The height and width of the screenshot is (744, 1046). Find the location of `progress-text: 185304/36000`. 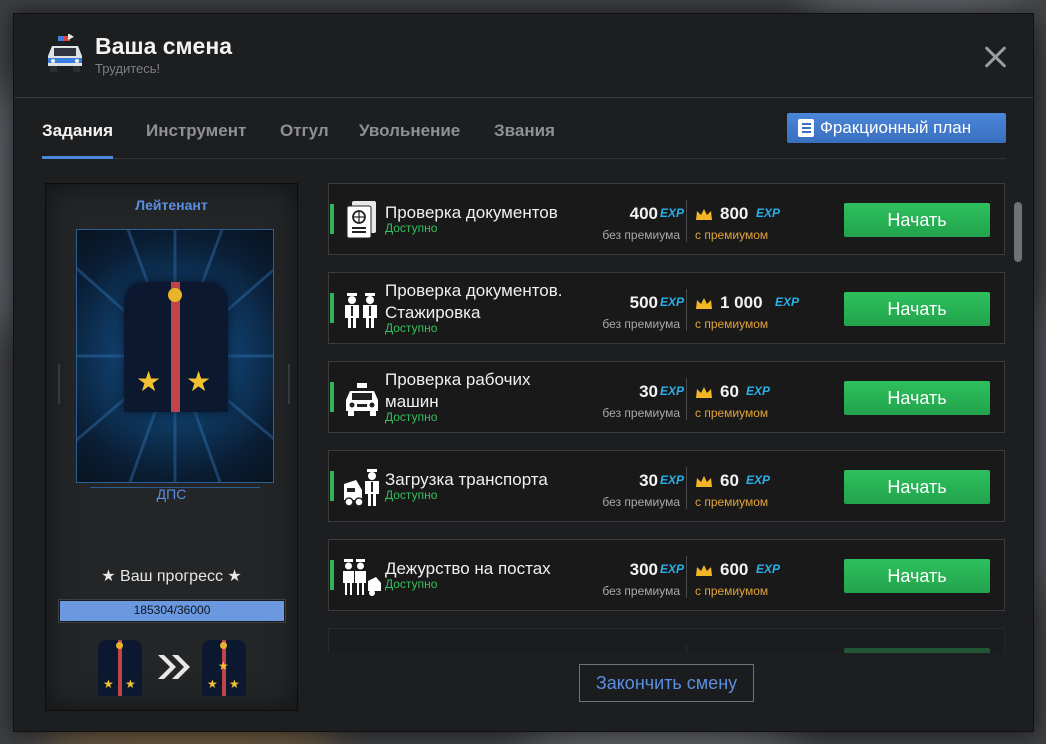

progress-text: 185304/36000 is located at coordinates (172, 610).